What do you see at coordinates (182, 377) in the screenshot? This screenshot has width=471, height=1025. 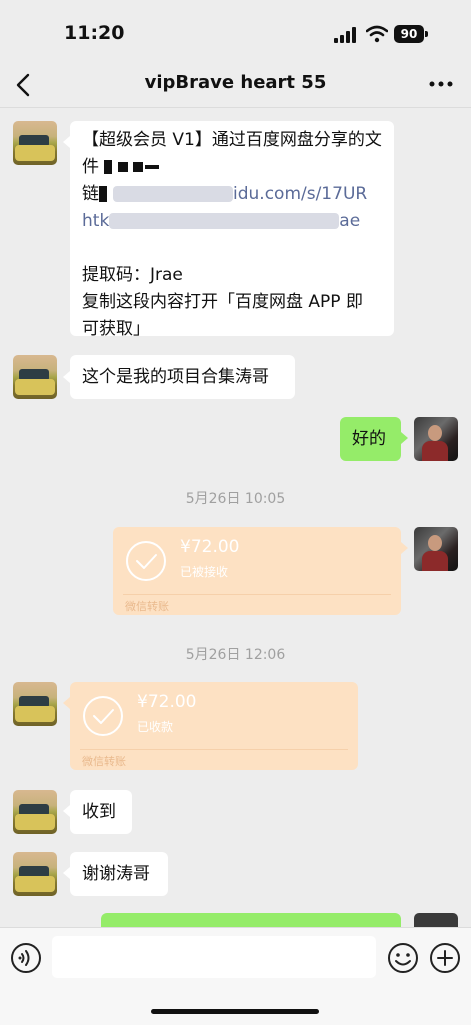 I see `collection-message: 这个是我的项目合集涛哥` at bounding box center [182, 377].